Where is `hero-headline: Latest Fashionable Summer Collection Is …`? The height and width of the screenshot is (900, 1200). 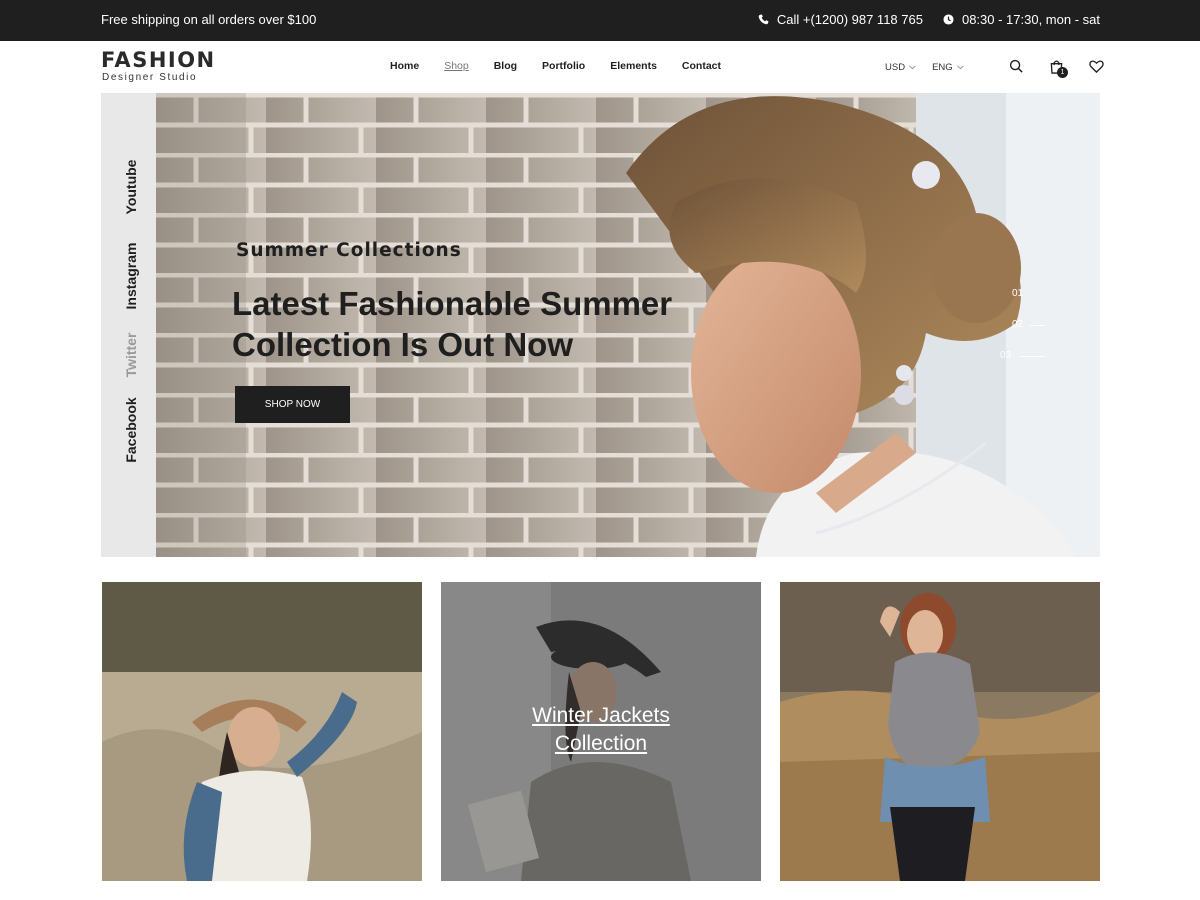 hero-headline: Latest Fashionable Summer Collection Is … is located at coordinates (492, 324).